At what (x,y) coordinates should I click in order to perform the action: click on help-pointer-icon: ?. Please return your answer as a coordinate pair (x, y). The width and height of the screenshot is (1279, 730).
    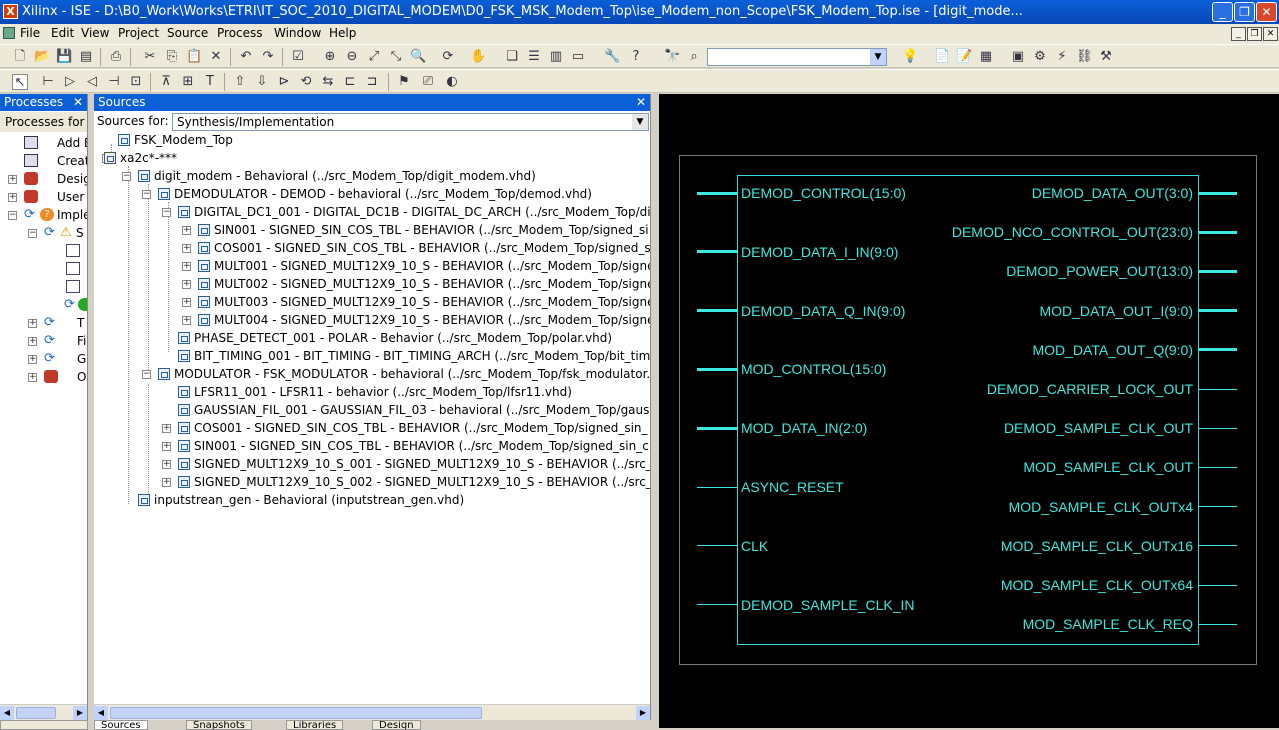
    Looking at the image, I should click on (636, 57).